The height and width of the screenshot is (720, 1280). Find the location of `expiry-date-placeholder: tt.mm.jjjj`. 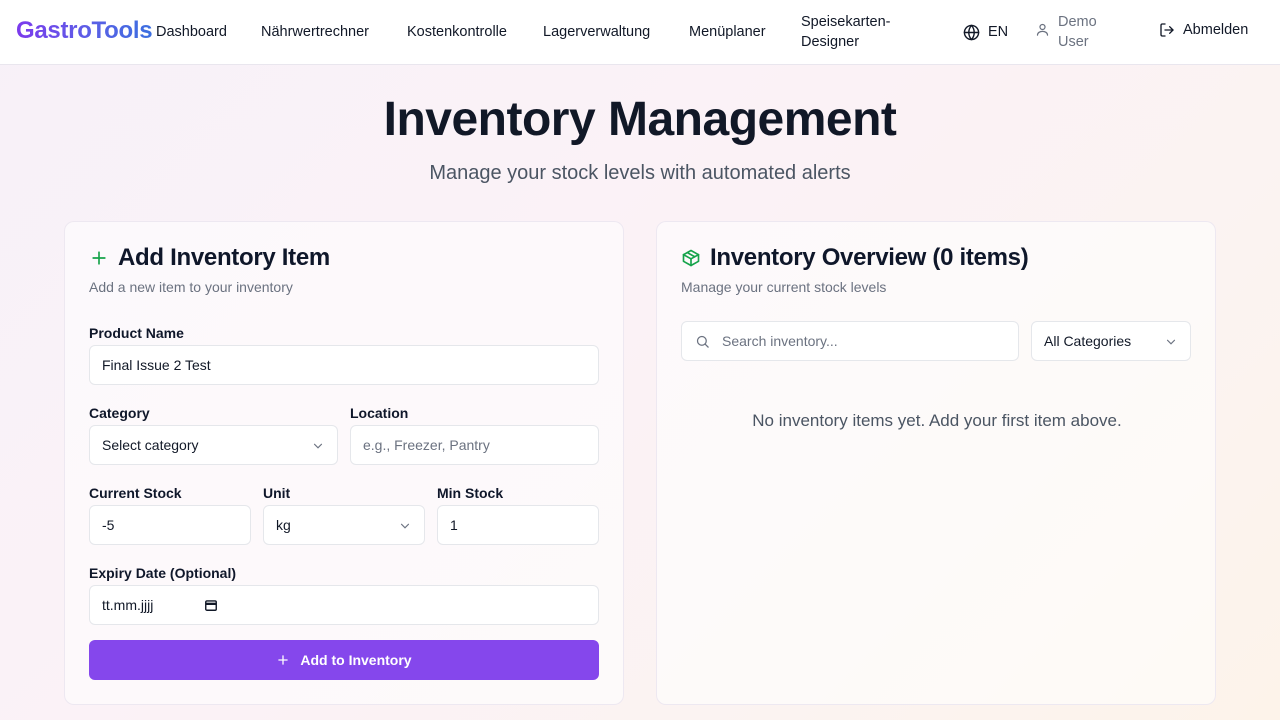

expiry-date-placeholder: tt.mm.jjjj is located at coordinates (128, 605).